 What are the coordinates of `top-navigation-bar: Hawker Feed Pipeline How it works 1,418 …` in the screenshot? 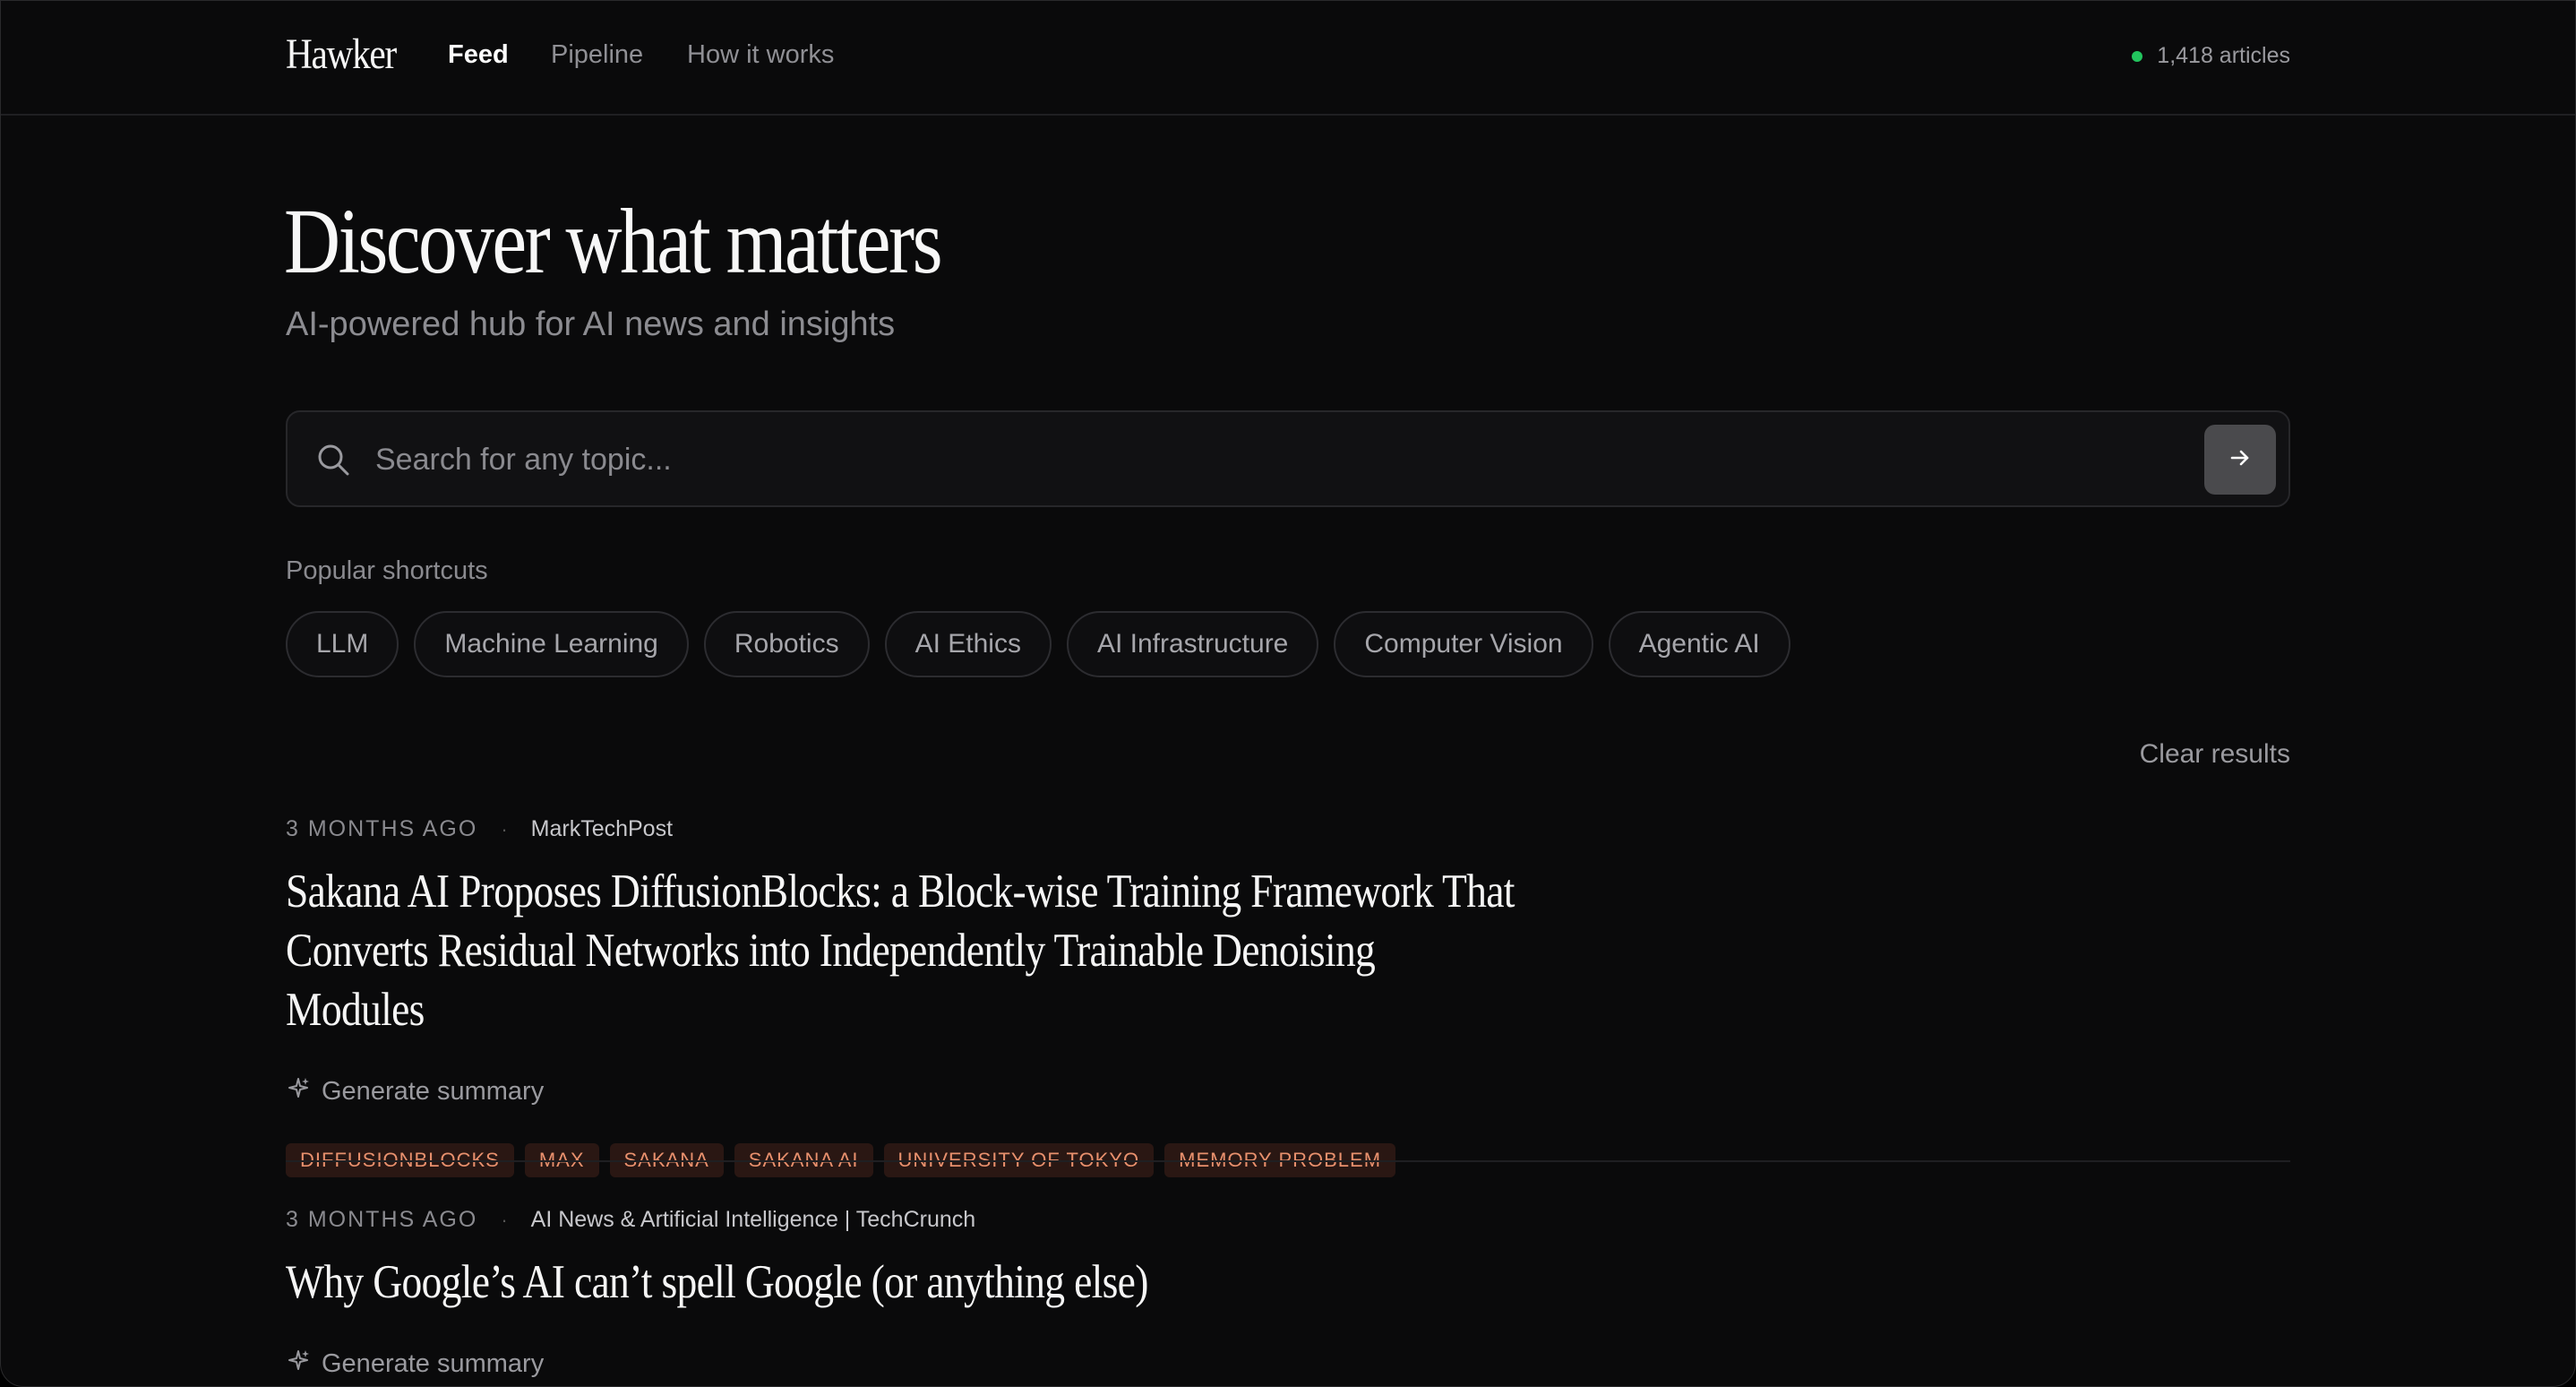 It's located at (1288, 58).